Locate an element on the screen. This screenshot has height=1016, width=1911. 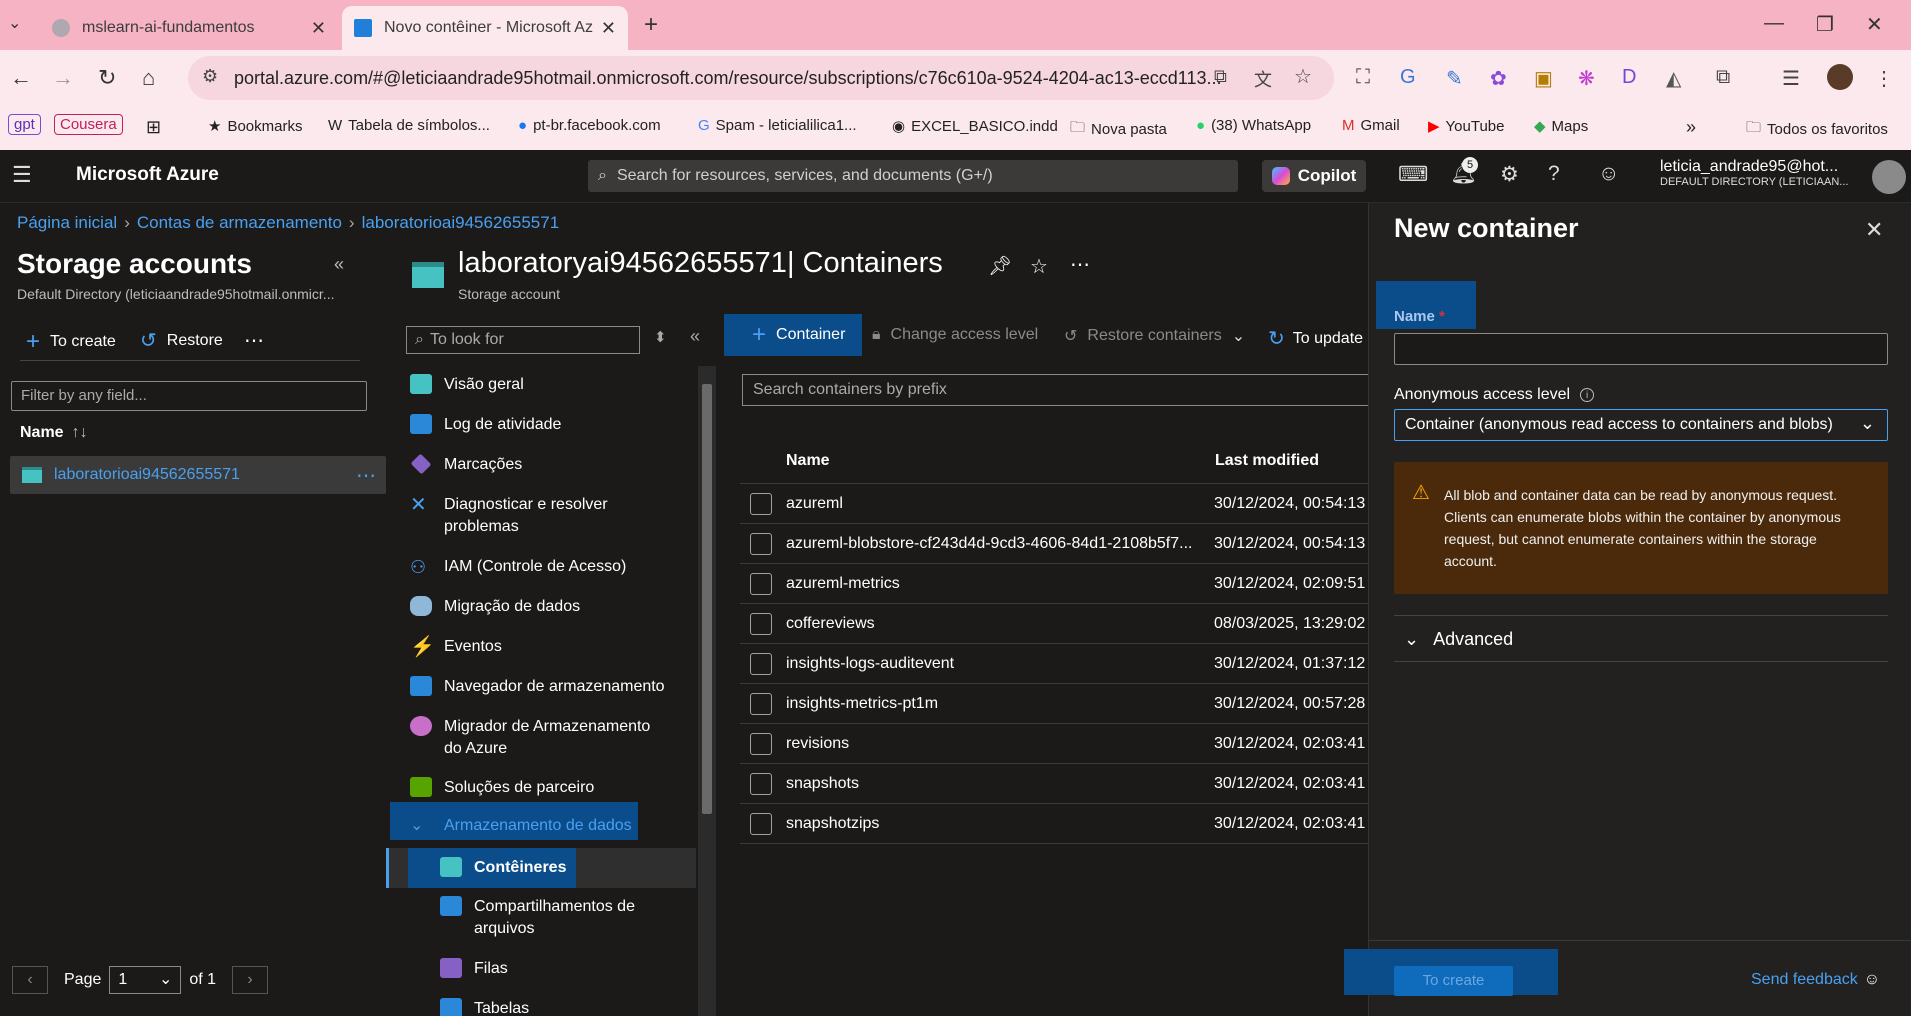
refresh-button: ↻ To update is located at coordinates (1318, 338).